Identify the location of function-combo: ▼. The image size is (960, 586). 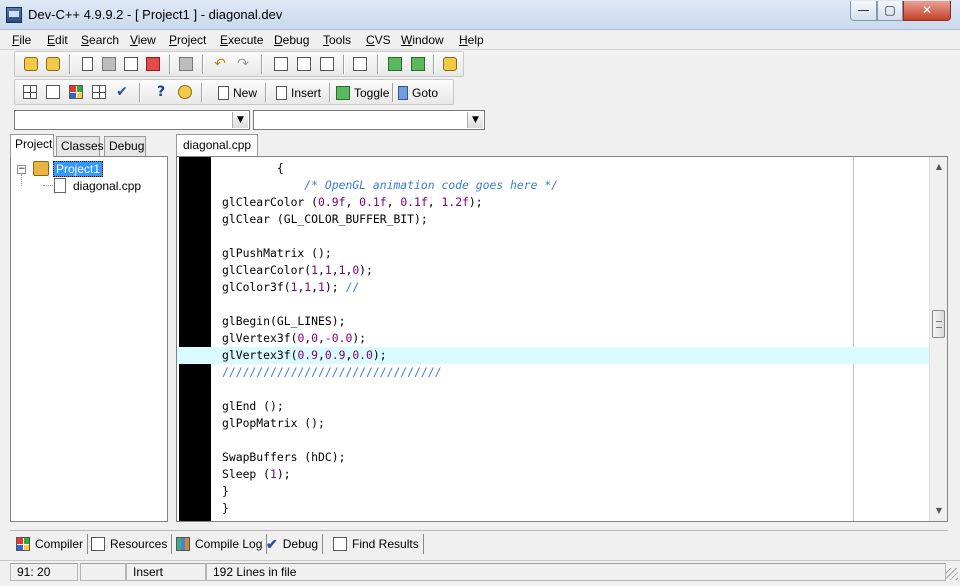
(369, 120).